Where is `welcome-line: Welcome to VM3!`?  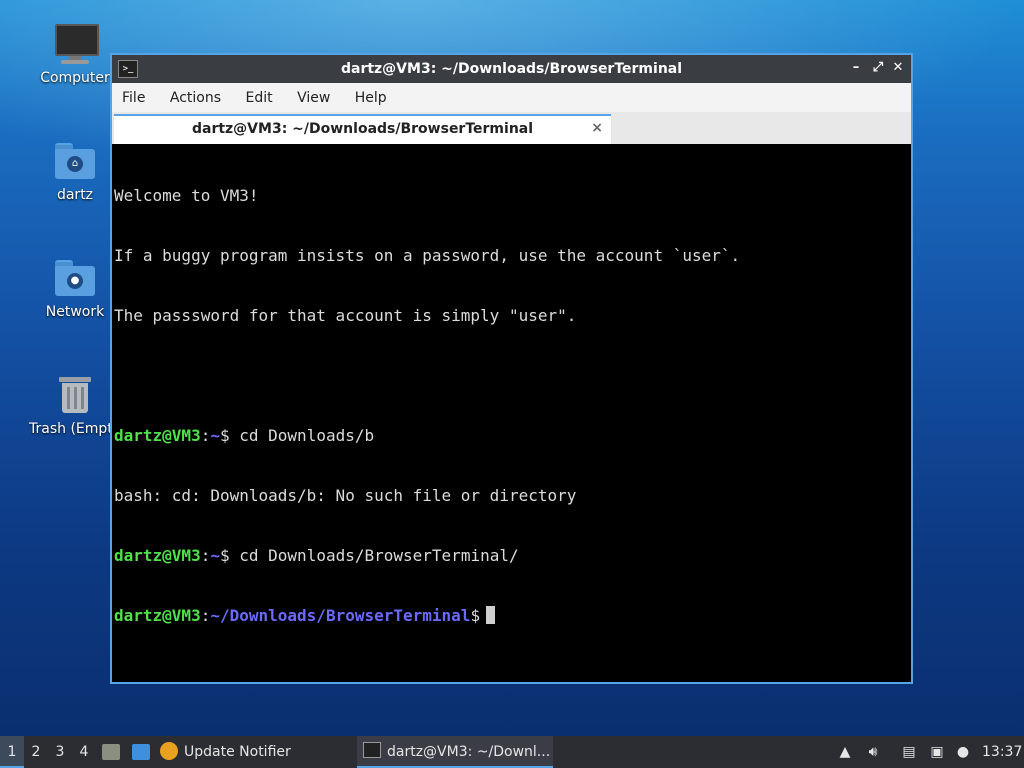 welcome-line: Welcome to VM3! is located at coordinates (186, 195).